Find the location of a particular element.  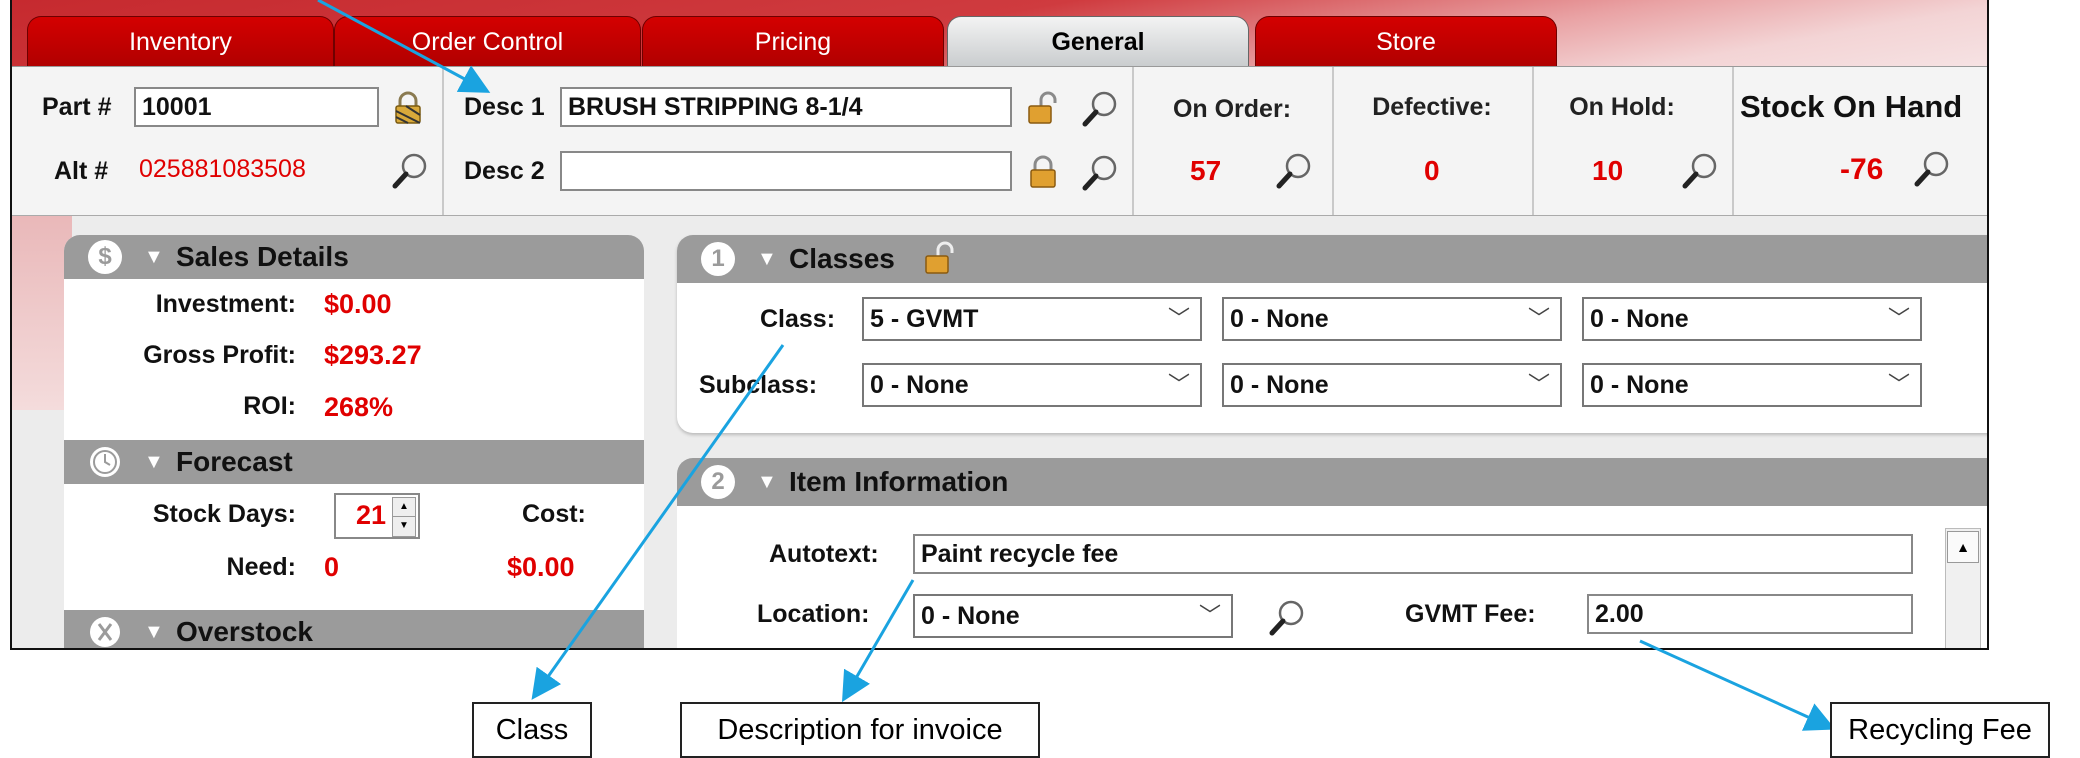

desc1-input: BRUSH STRIPPING 8-1/4 is located at coordinates (786, 107).